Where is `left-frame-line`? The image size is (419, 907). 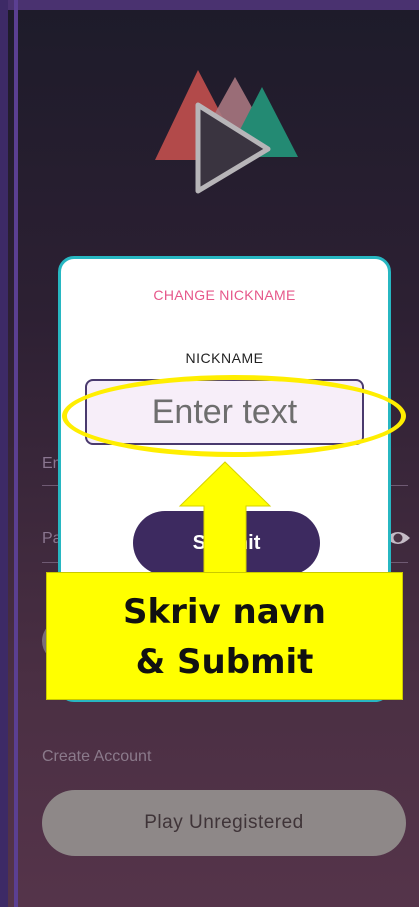 left-frame-line is located at coordinates (16, 453).